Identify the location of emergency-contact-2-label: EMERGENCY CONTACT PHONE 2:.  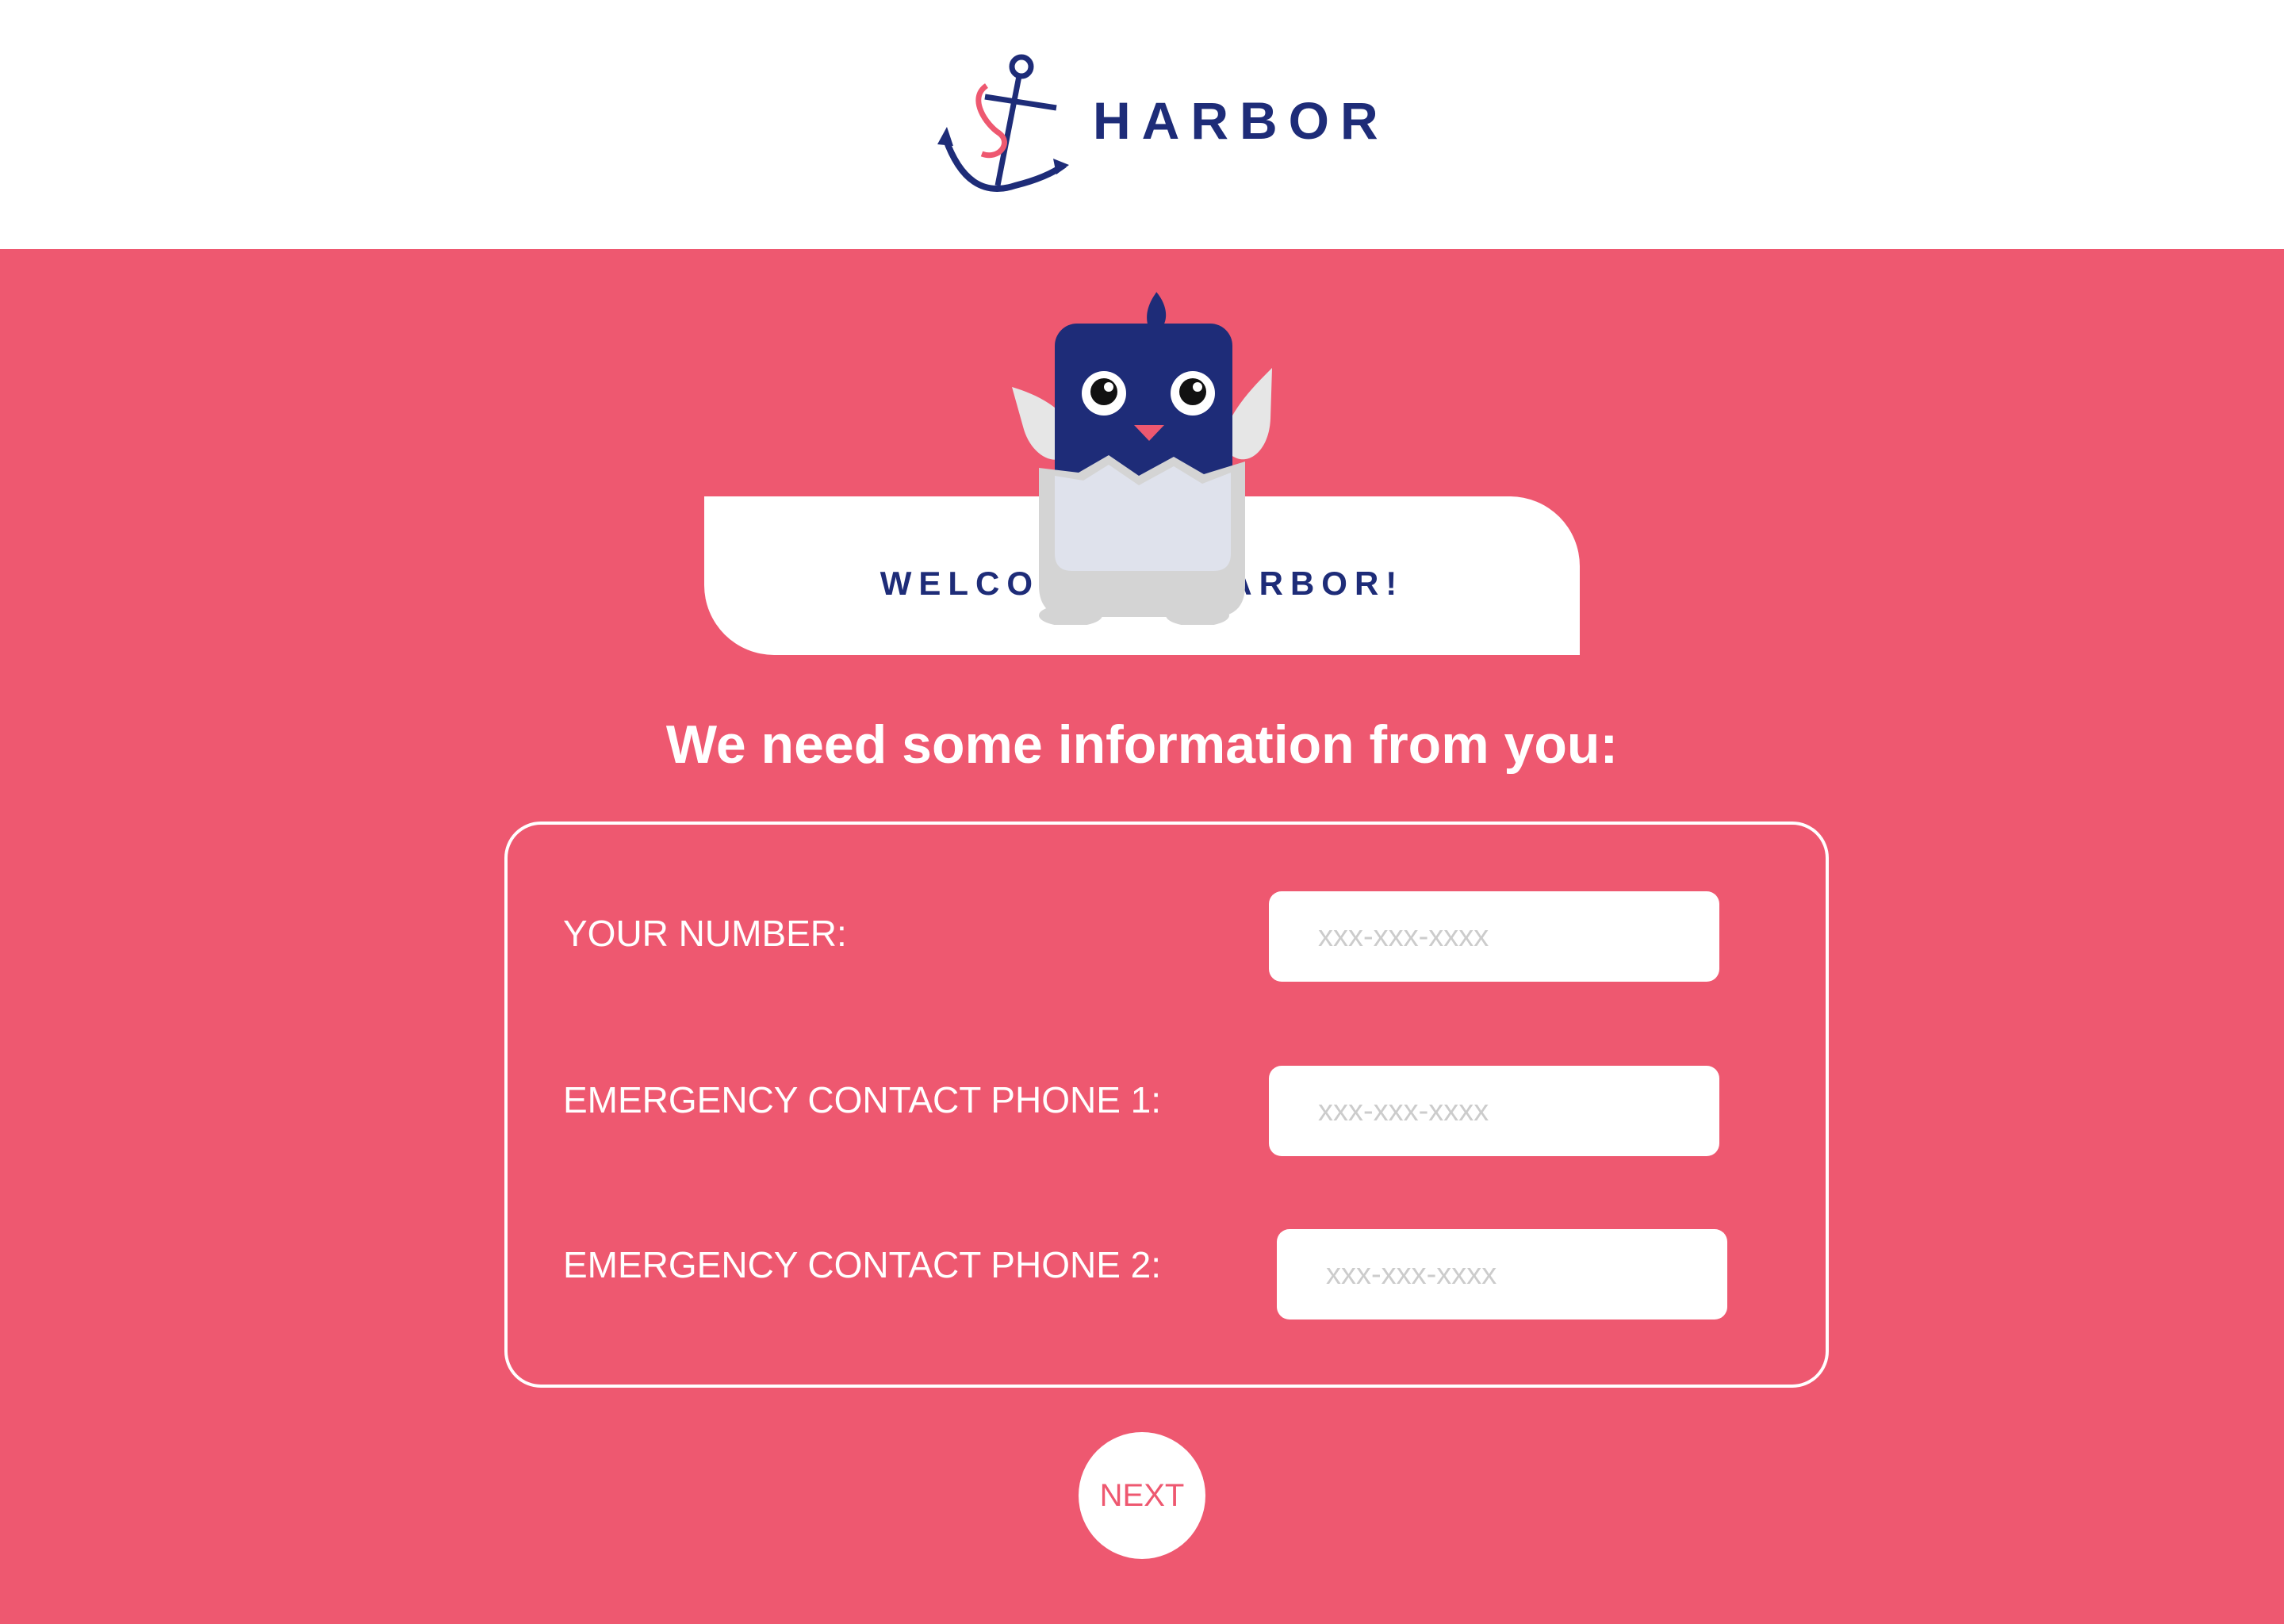
(862, 1264).